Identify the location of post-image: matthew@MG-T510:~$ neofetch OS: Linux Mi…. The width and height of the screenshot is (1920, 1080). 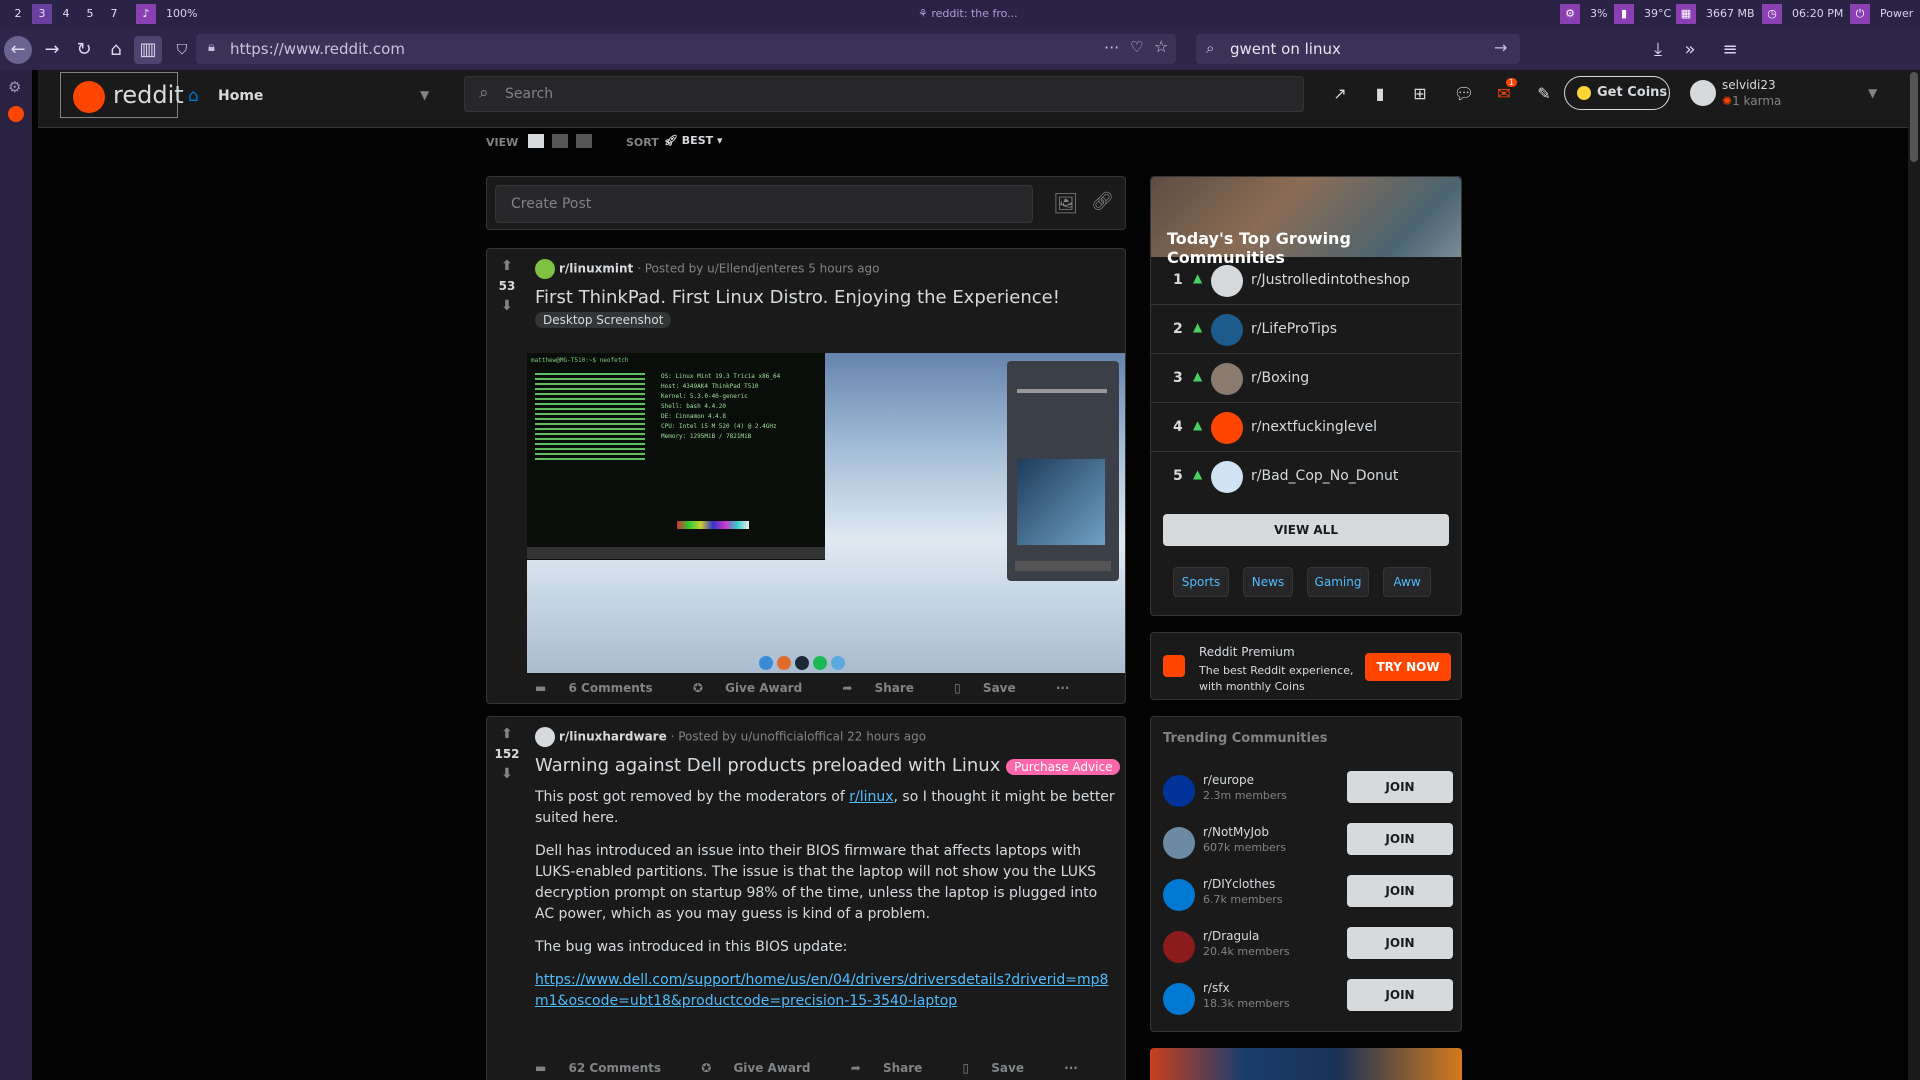
(826, 507).